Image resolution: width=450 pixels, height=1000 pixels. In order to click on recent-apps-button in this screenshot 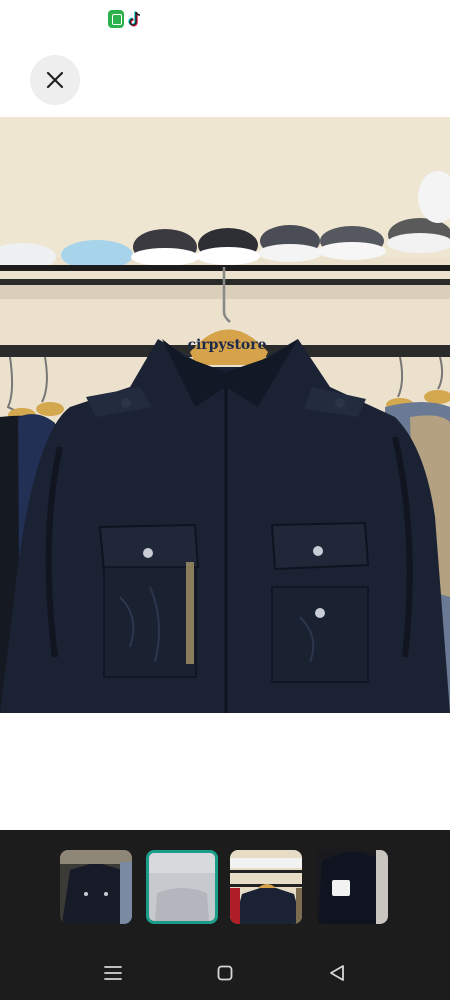, I will do `click(113, 973)`.